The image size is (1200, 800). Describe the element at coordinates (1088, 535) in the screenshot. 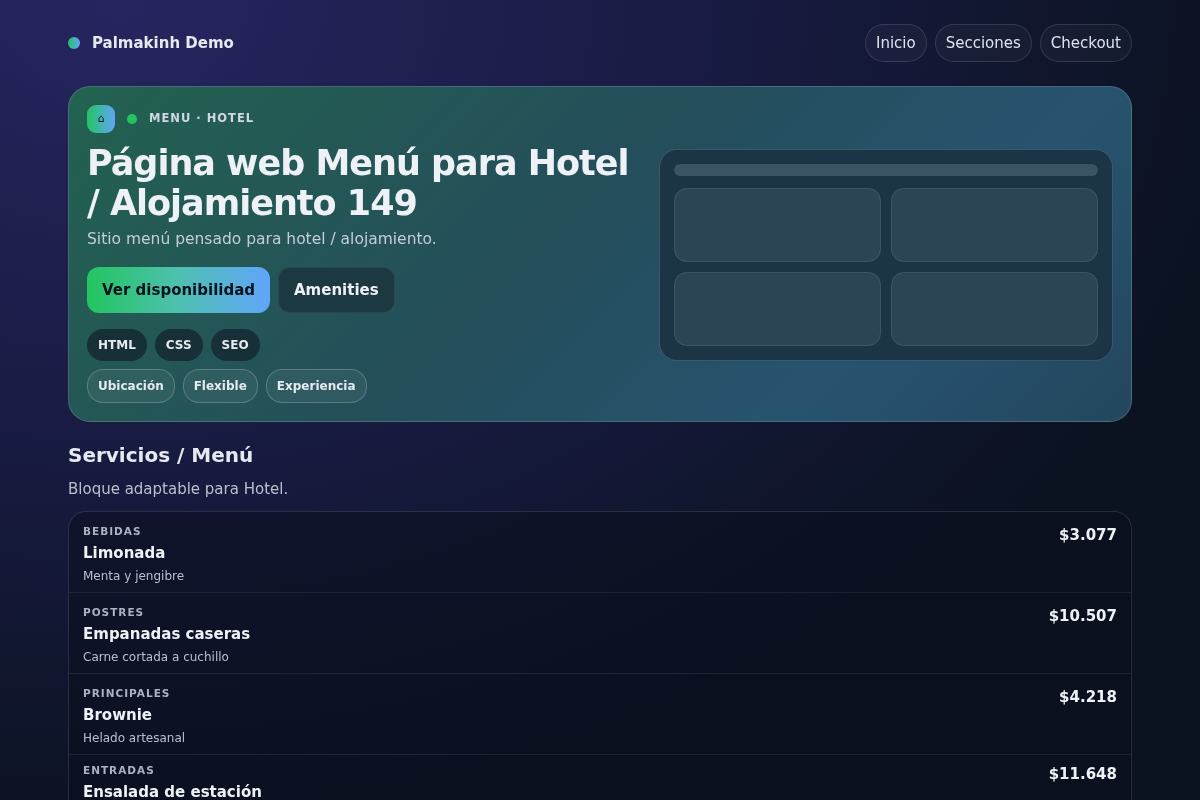

I see `menu-item-price: $3.077` at that location.